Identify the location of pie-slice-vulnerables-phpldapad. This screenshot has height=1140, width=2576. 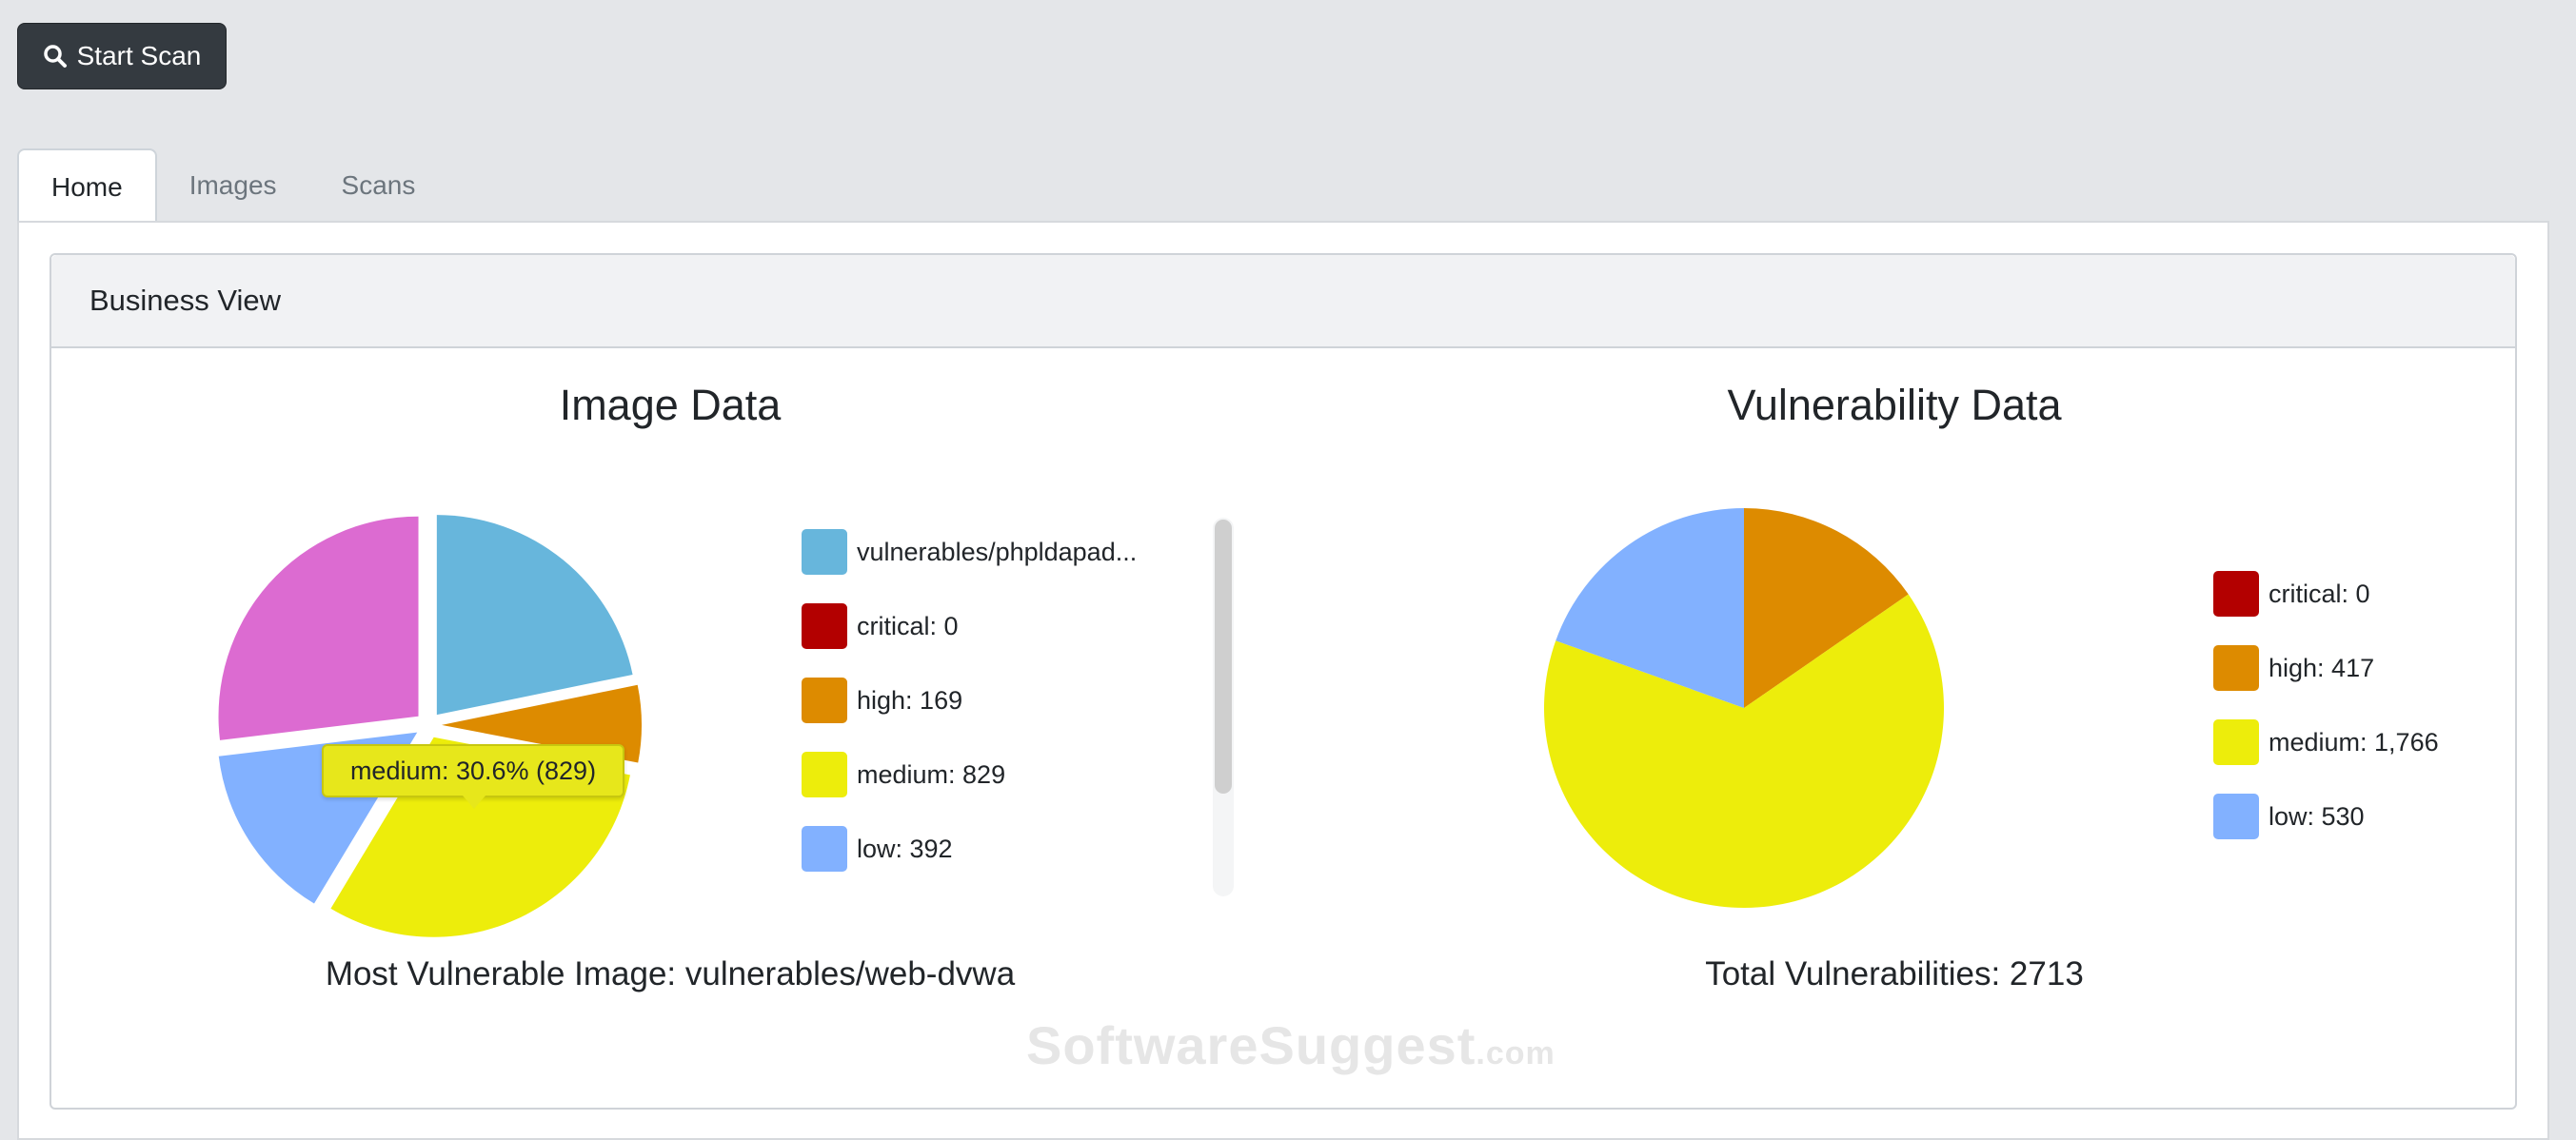
(534, 615).